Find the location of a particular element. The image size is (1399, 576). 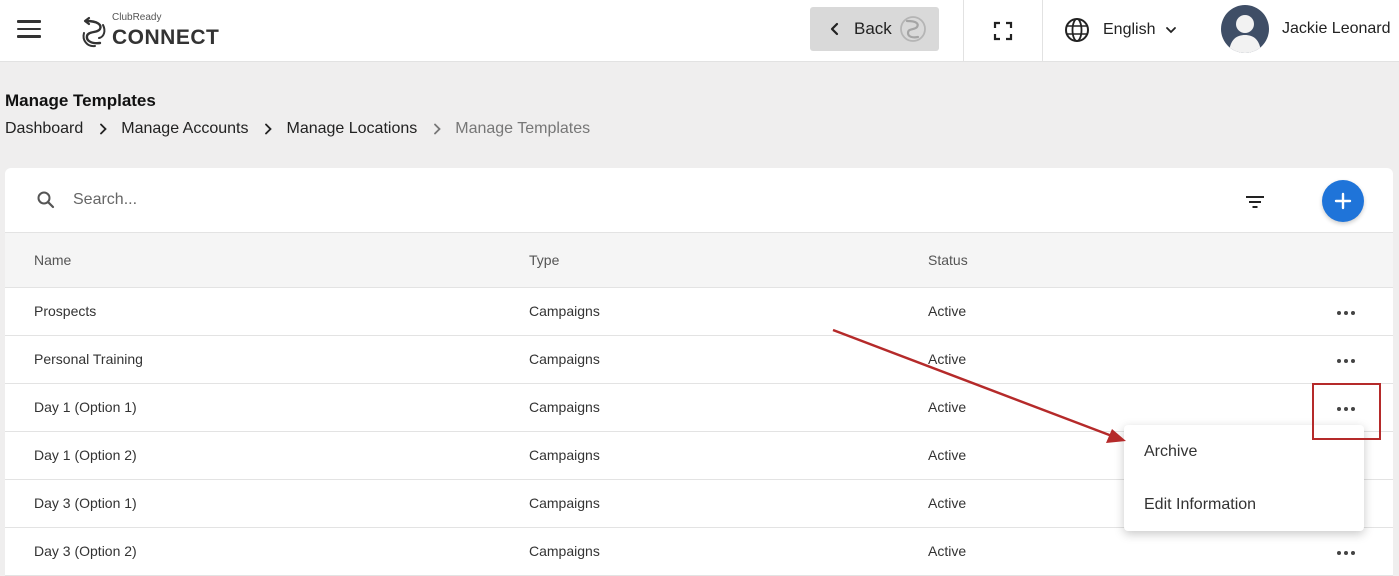

breadcrumb-manage-templates: Manage Templates is located at coordinates (523, 128).